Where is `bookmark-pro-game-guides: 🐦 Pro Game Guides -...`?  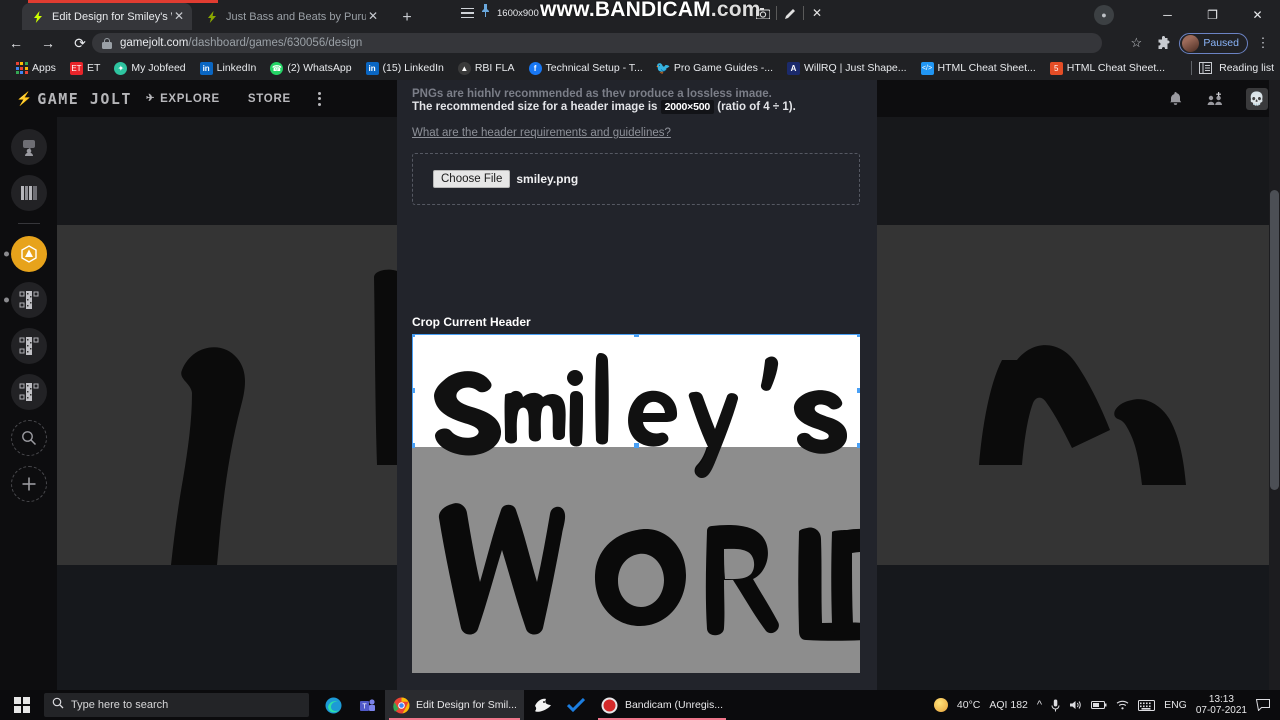
bookmark-pro-game-guides: 🐦 Pro Game Guides -... is located at coordinates (715, 68).